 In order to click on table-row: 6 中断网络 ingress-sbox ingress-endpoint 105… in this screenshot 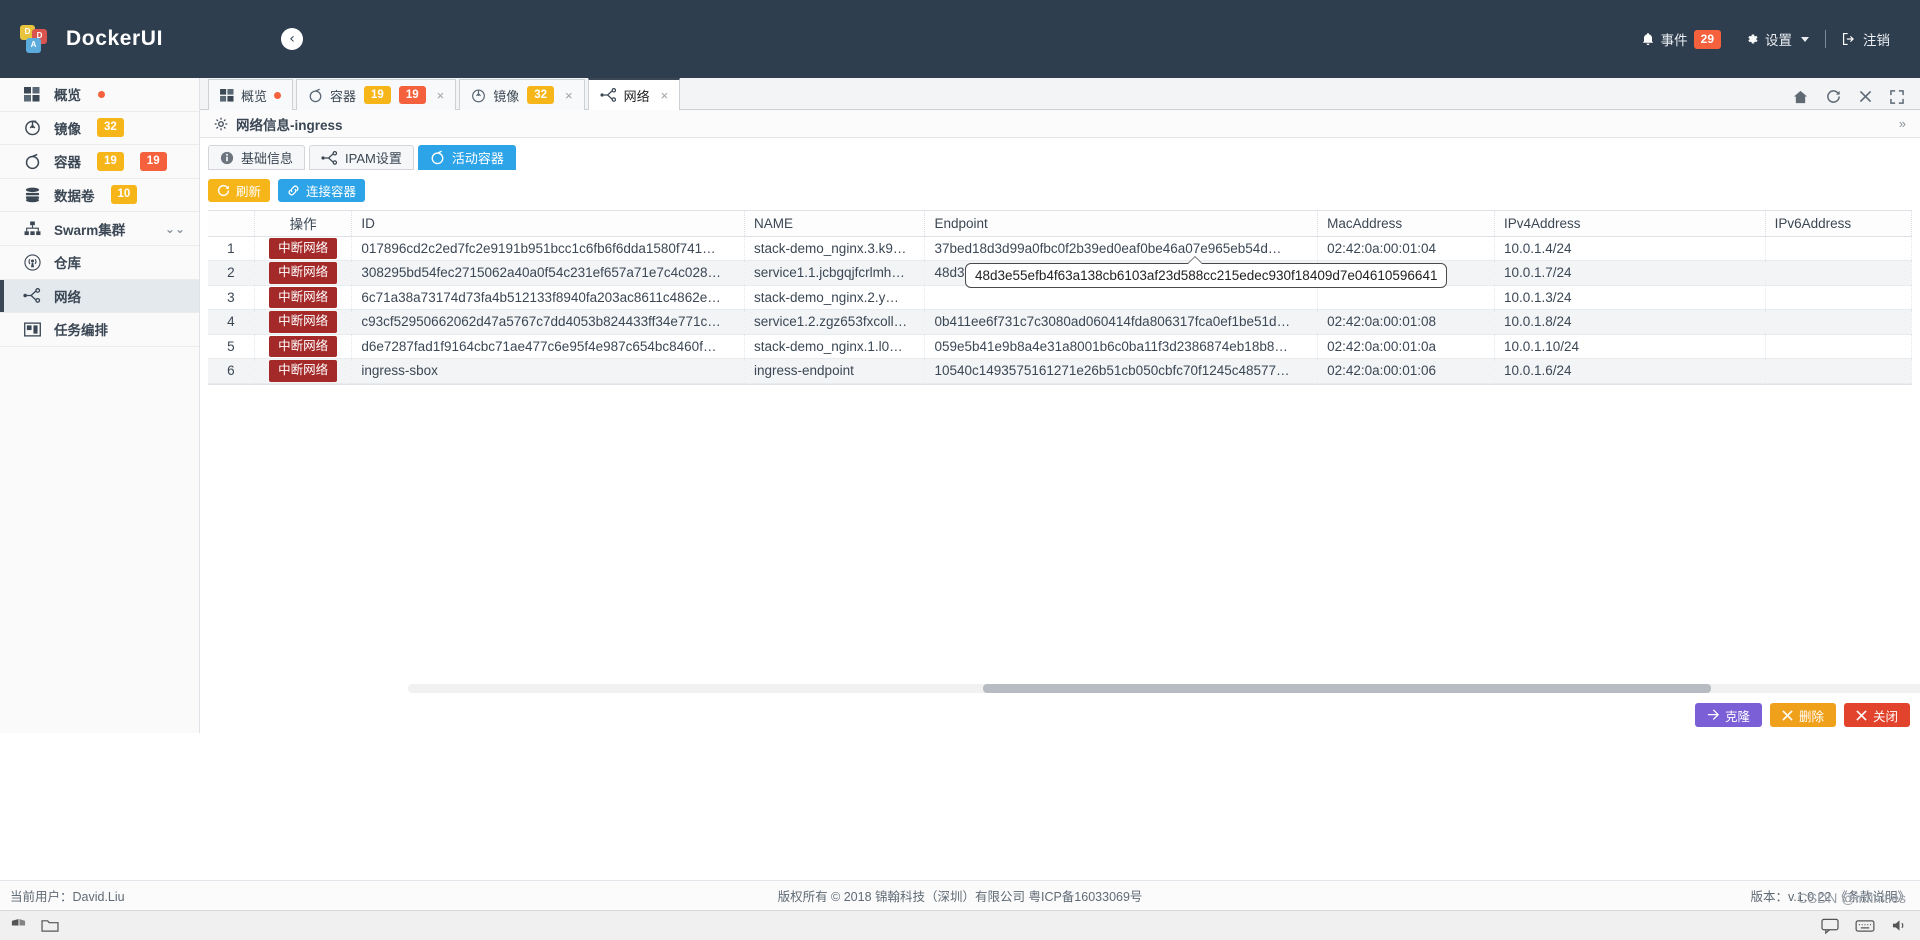, I will do `click(1060, 371)`.